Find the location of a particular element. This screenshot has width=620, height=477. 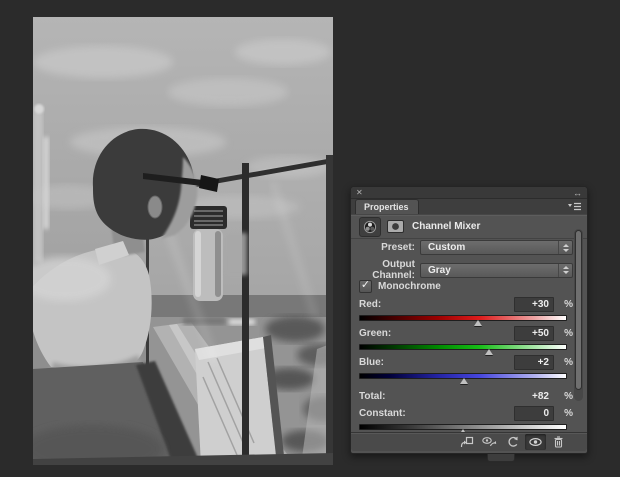

delete-icon is located at coordinates (558, 442).